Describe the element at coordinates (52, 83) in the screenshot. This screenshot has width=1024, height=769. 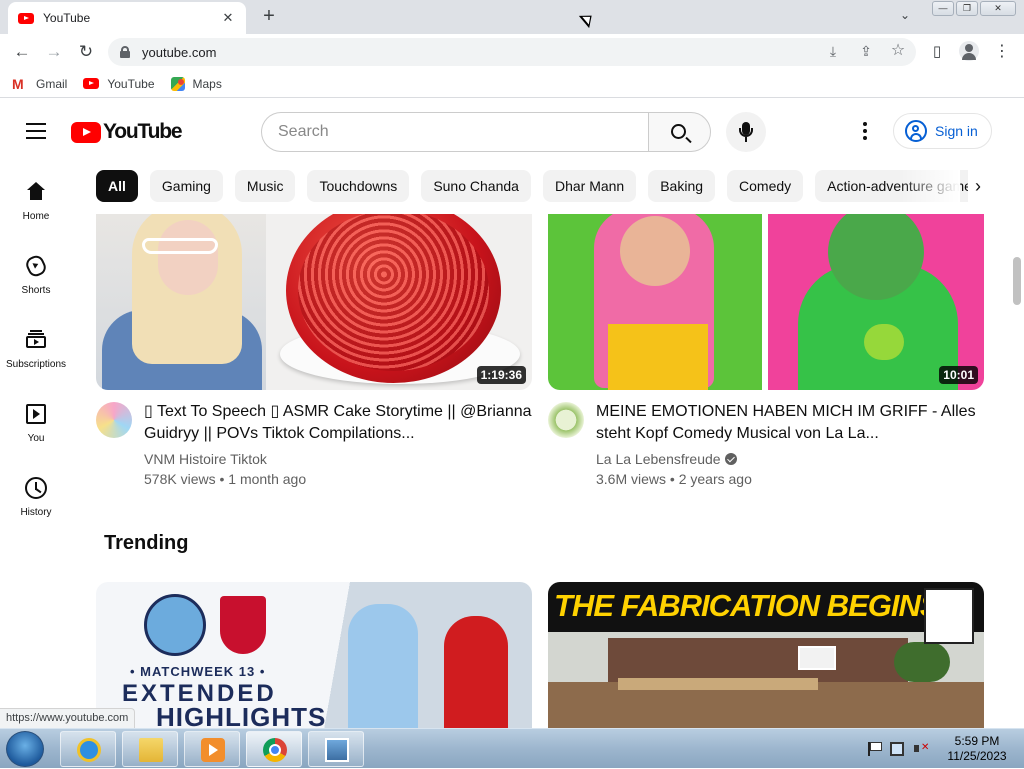
I see `bookmark-label: Gmail` at that location.